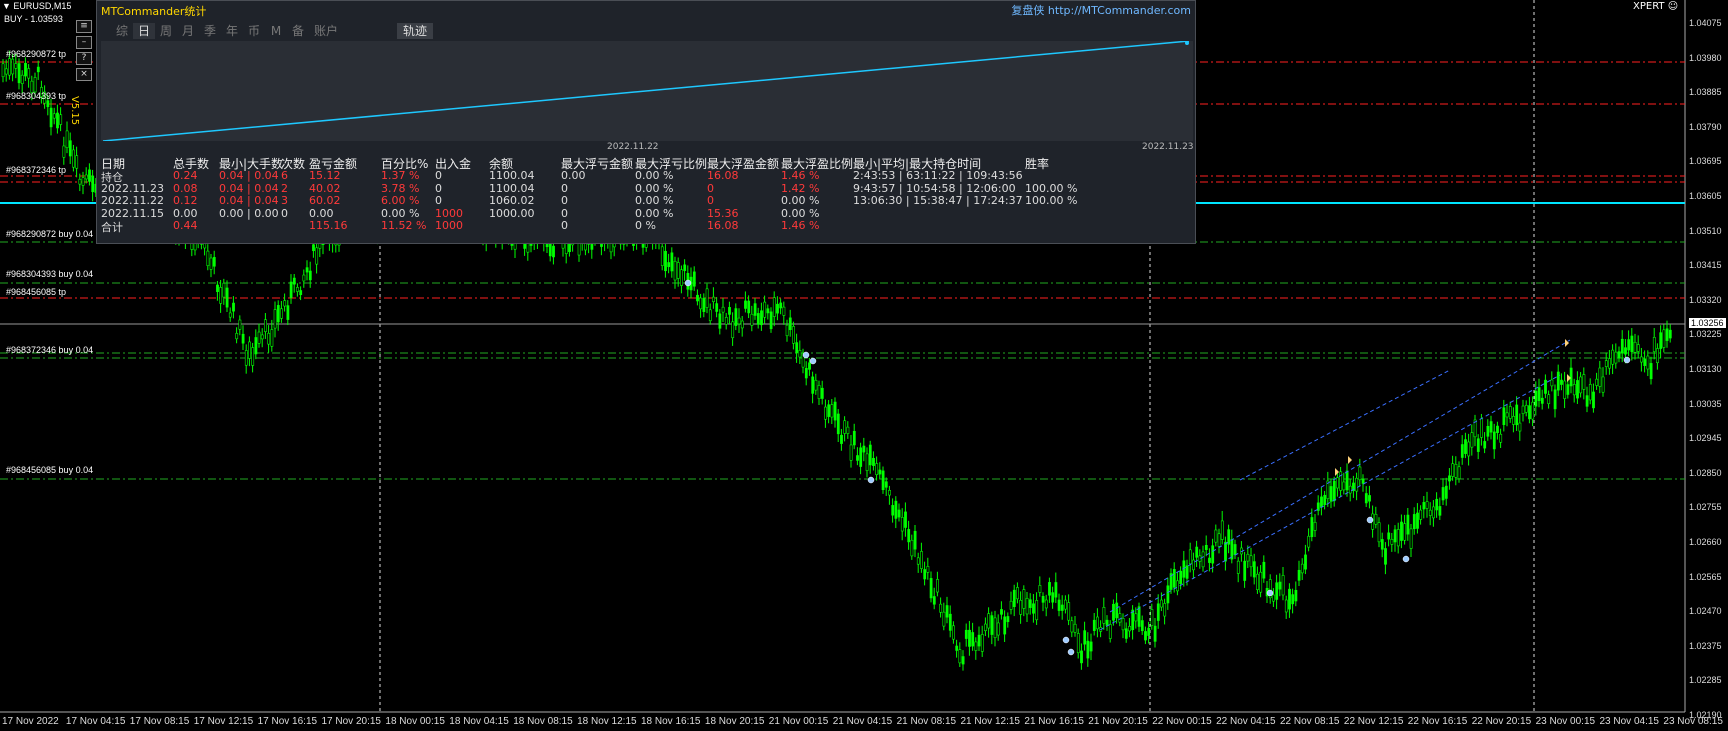  Describe the element at coordinates (647, 91) in the screenshot. I see `equity-curve` at that location.